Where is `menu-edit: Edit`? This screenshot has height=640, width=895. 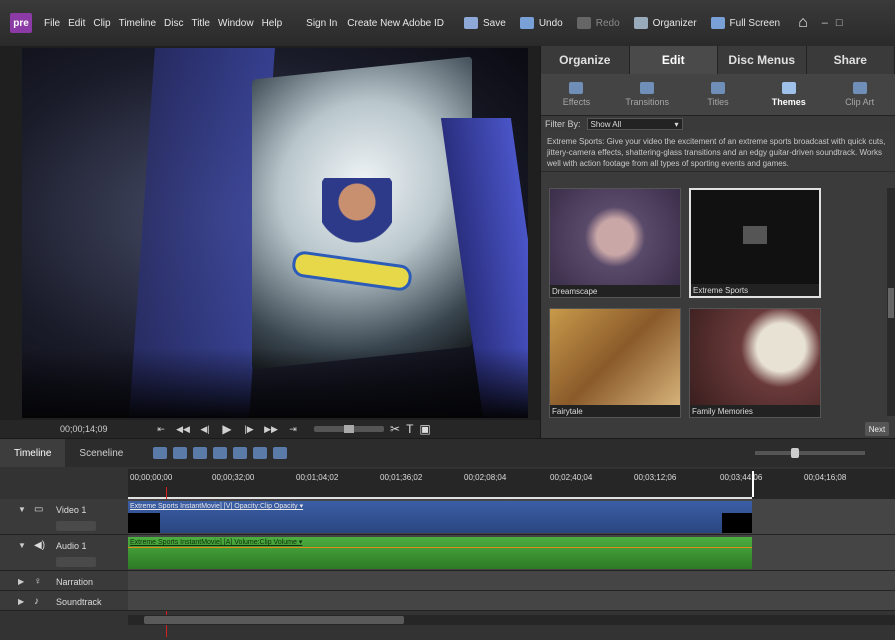
menu-edit: Edit is located at coordinates (76, 23).